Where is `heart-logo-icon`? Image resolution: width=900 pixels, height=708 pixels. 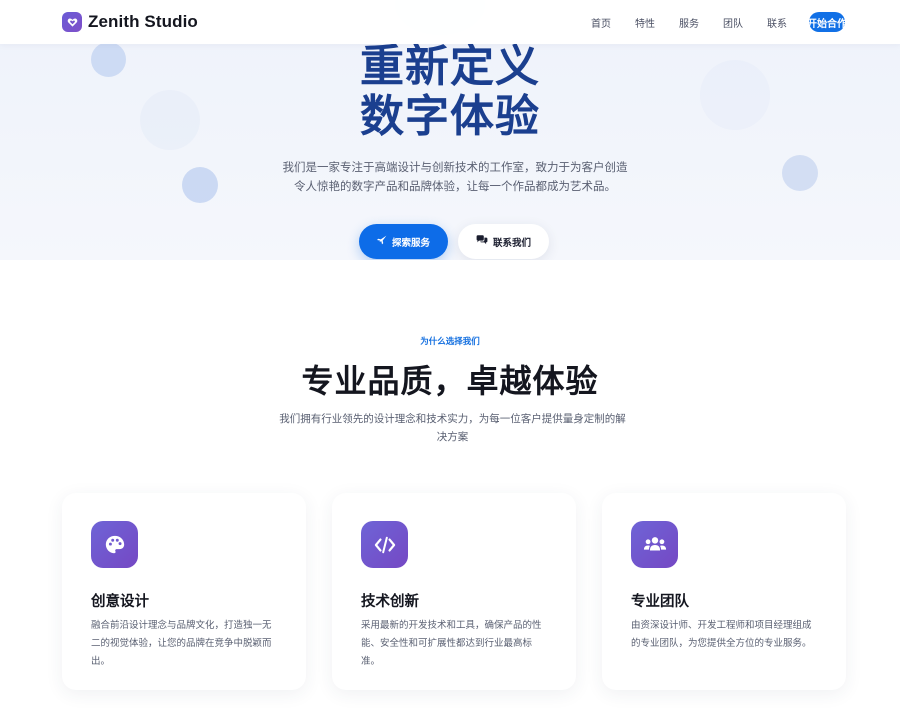 heart-logo-icon is located at coordinates (72, 22).